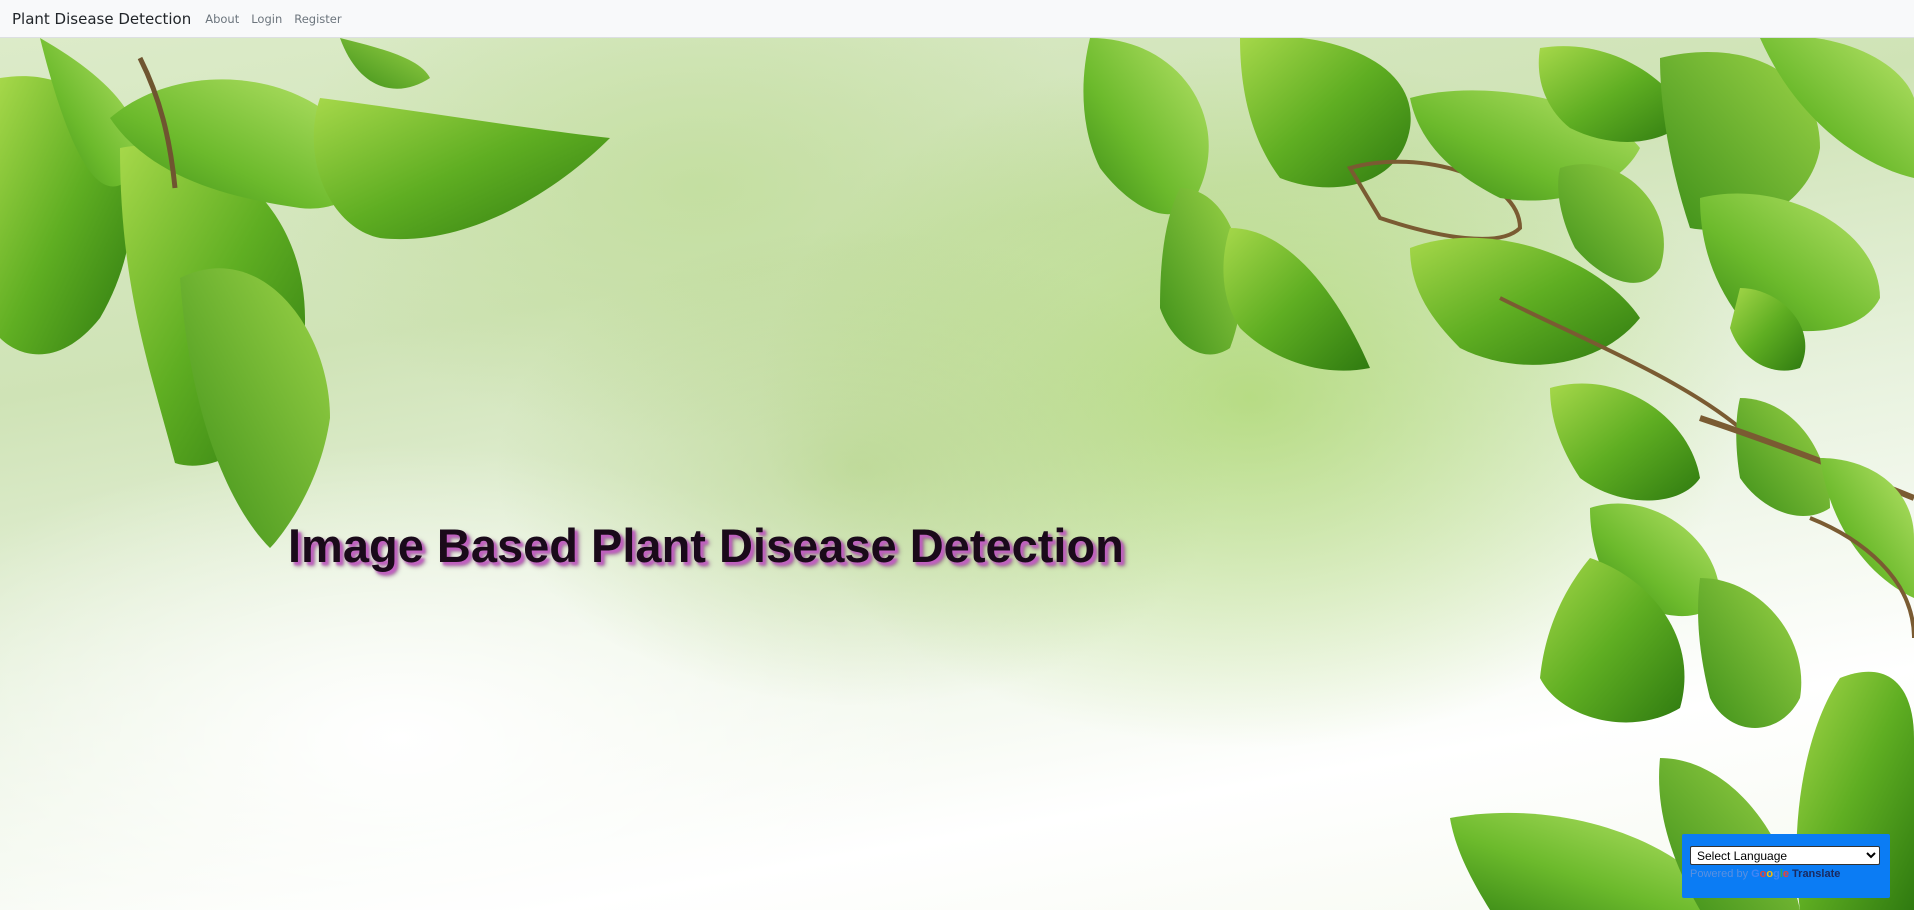 The height and width of the screenshot is (910, 1914). What do you see at coordinates (1785, 855) in the screenshot?
I see `language-select: Select Language` at bounding box center [1785, 855].